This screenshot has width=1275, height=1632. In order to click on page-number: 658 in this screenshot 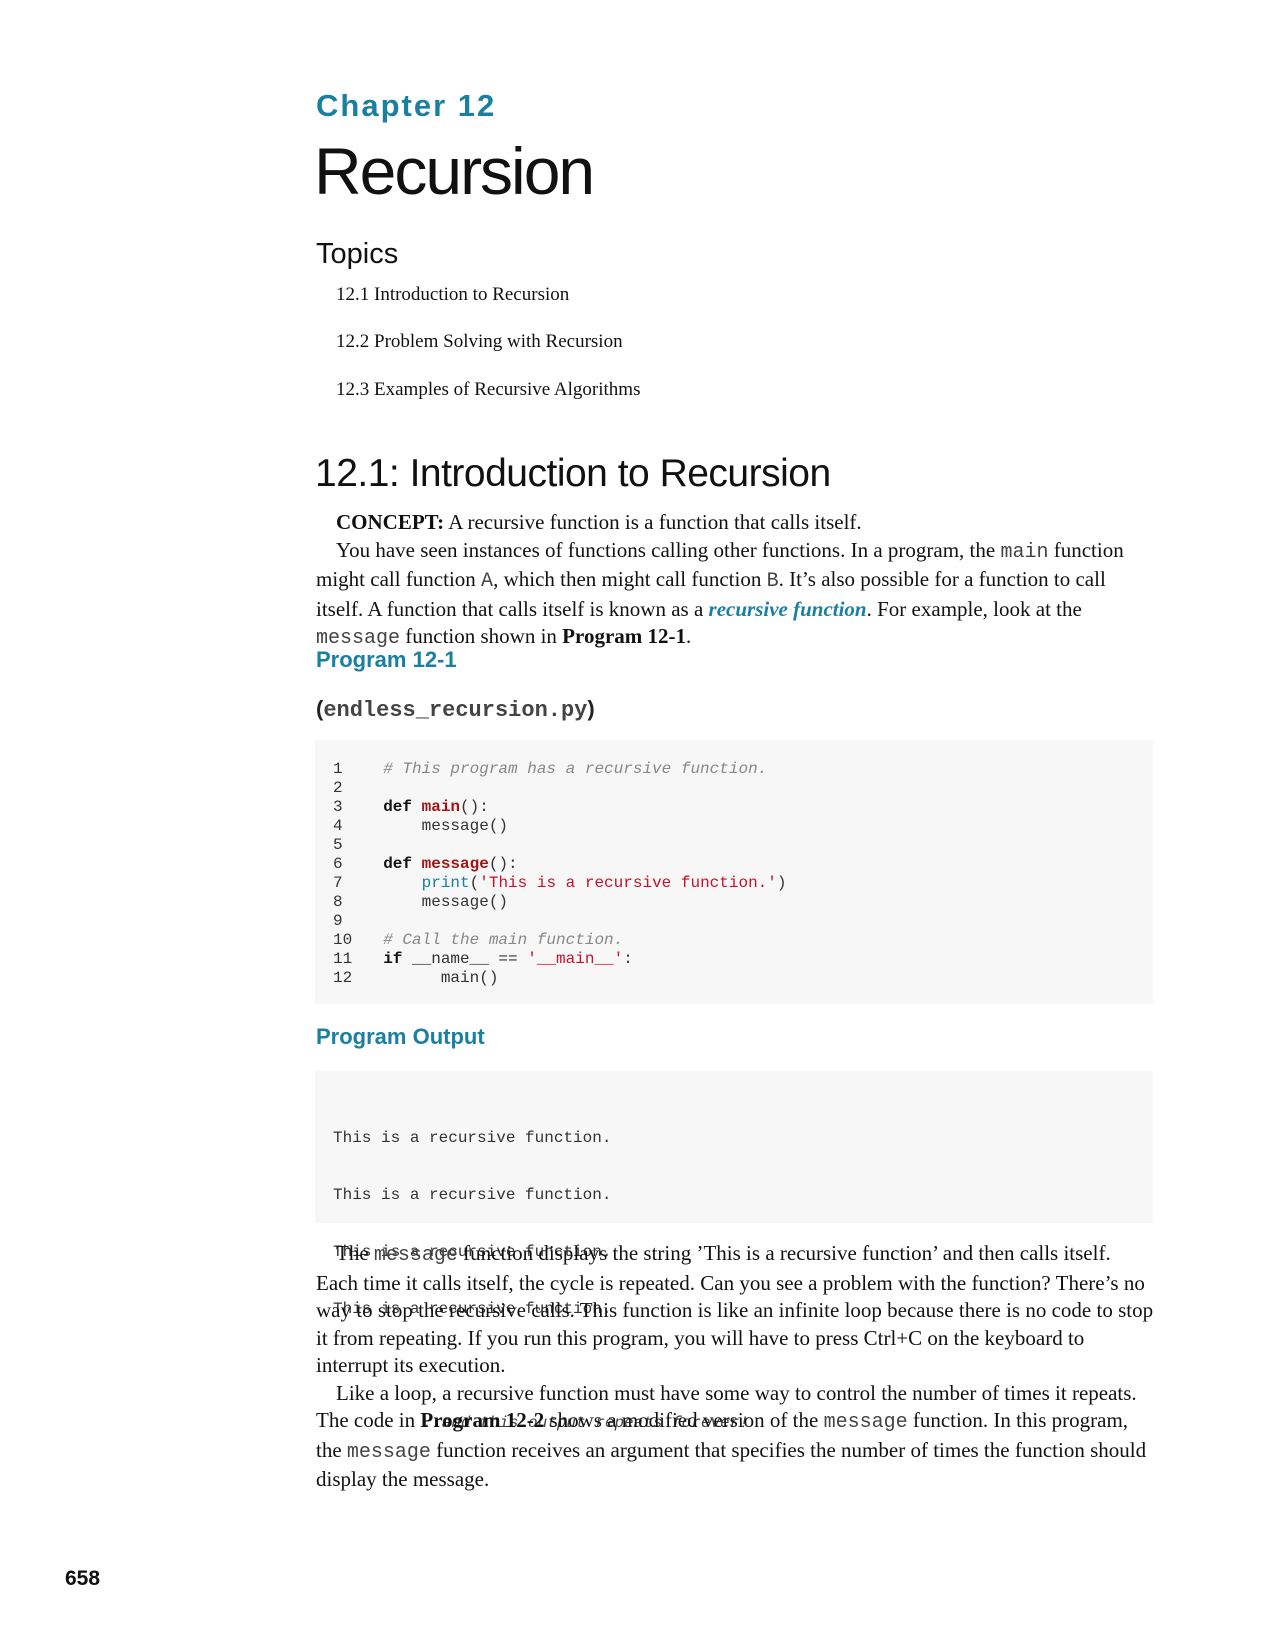, I will do `click(83, 1578)`.